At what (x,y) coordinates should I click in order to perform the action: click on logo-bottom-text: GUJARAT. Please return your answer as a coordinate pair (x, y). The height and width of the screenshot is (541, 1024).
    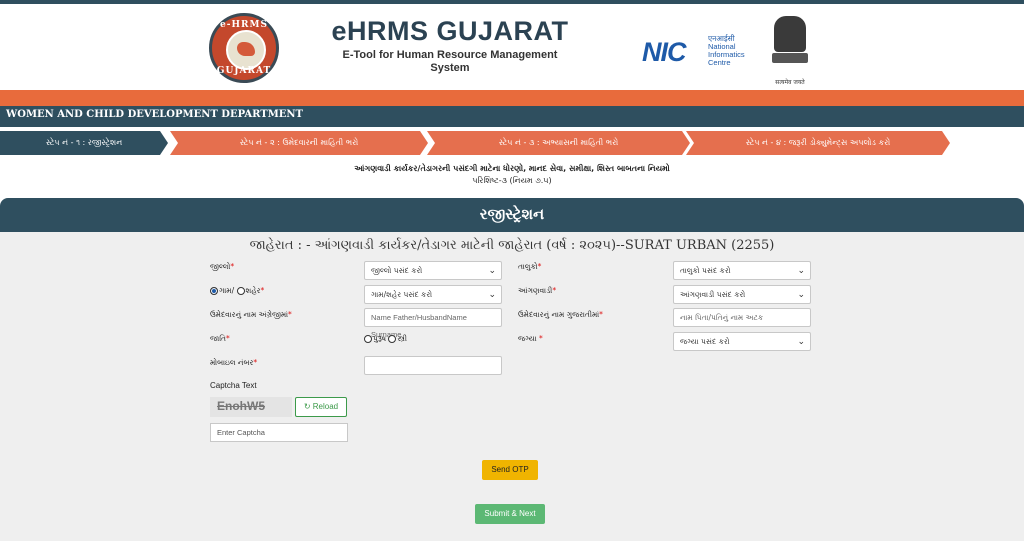
    Looking at the image, I should click on (244, 71).